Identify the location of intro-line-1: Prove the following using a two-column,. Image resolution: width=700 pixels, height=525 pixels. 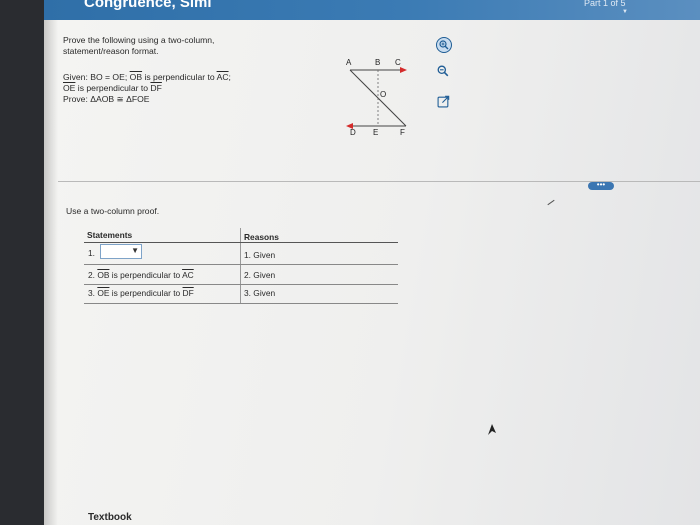
(139, 40).